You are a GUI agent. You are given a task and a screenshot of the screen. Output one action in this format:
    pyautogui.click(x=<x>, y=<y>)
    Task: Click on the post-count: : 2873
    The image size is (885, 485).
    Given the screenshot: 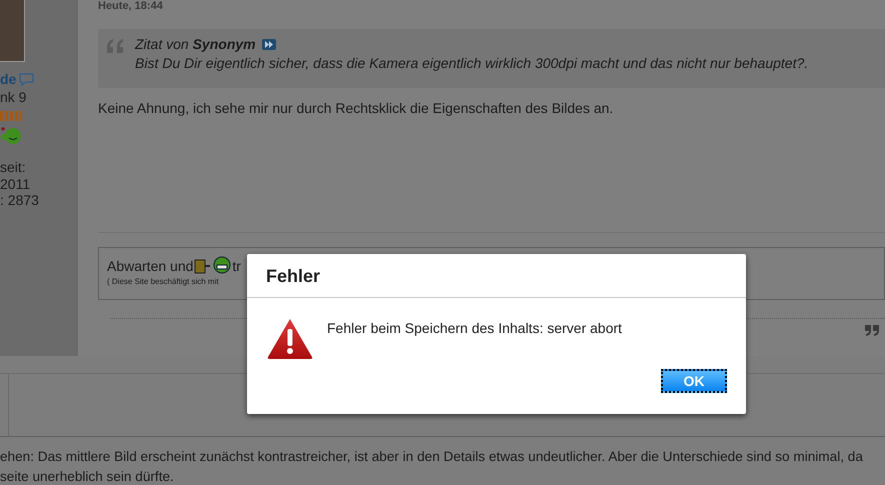 What is the action you would take?
    pyautogui.click(x=19, y=200)
    